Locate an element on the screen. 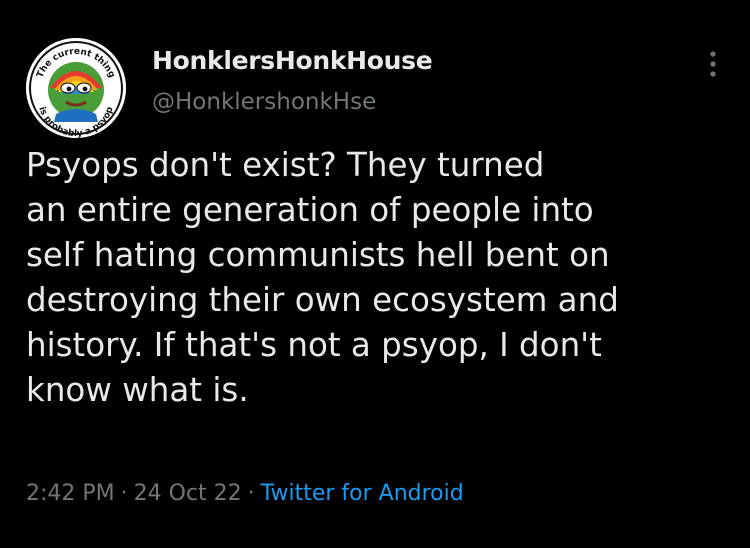 This screenshot has width=750, height=548. tweet-text-line: know what is. is located at coordinates (137, 390).